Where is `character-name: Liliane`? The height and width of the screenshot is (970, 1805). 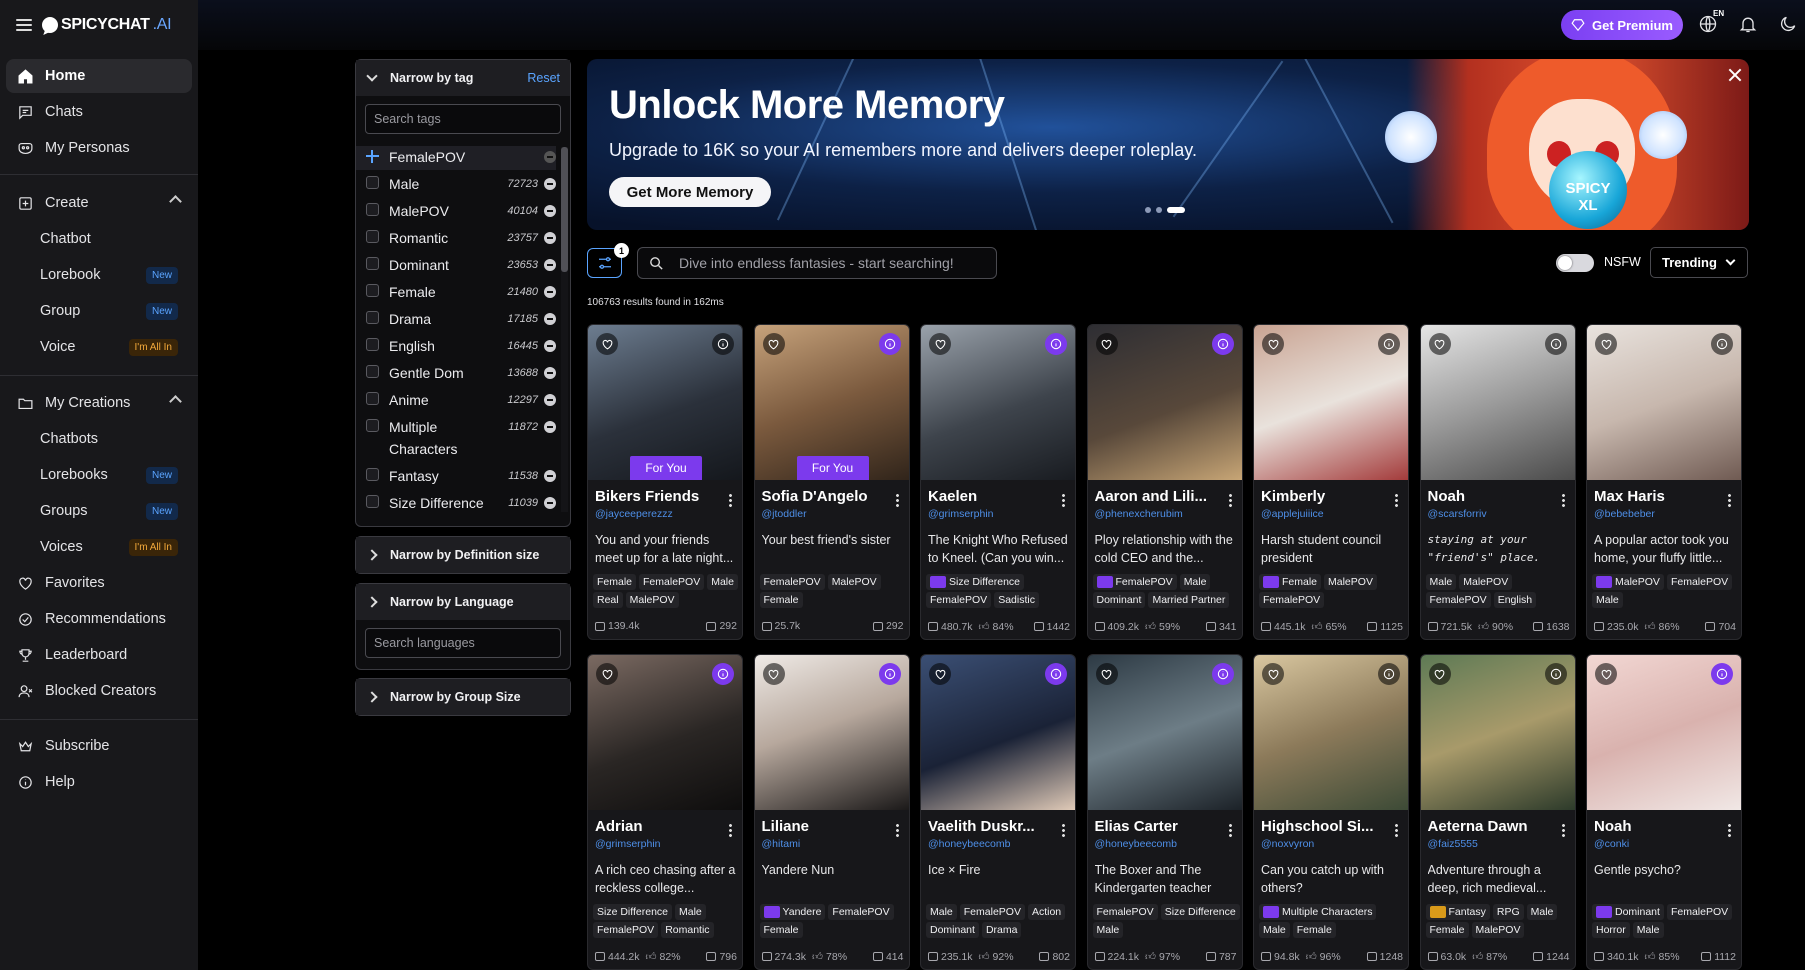
character-name: Liliane is located at coordinates (823, 826).